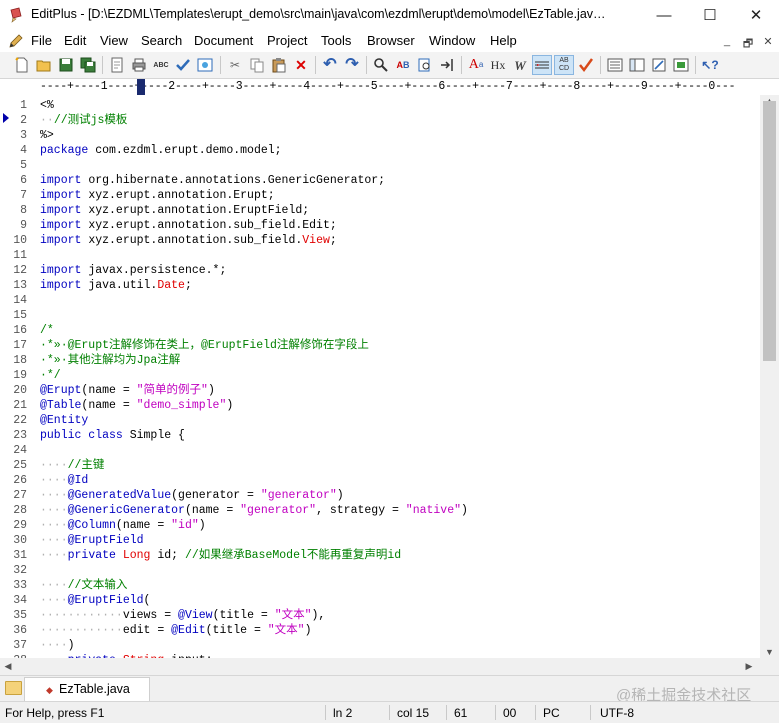  I want to click on close-button: ✕, so click(756, 15).